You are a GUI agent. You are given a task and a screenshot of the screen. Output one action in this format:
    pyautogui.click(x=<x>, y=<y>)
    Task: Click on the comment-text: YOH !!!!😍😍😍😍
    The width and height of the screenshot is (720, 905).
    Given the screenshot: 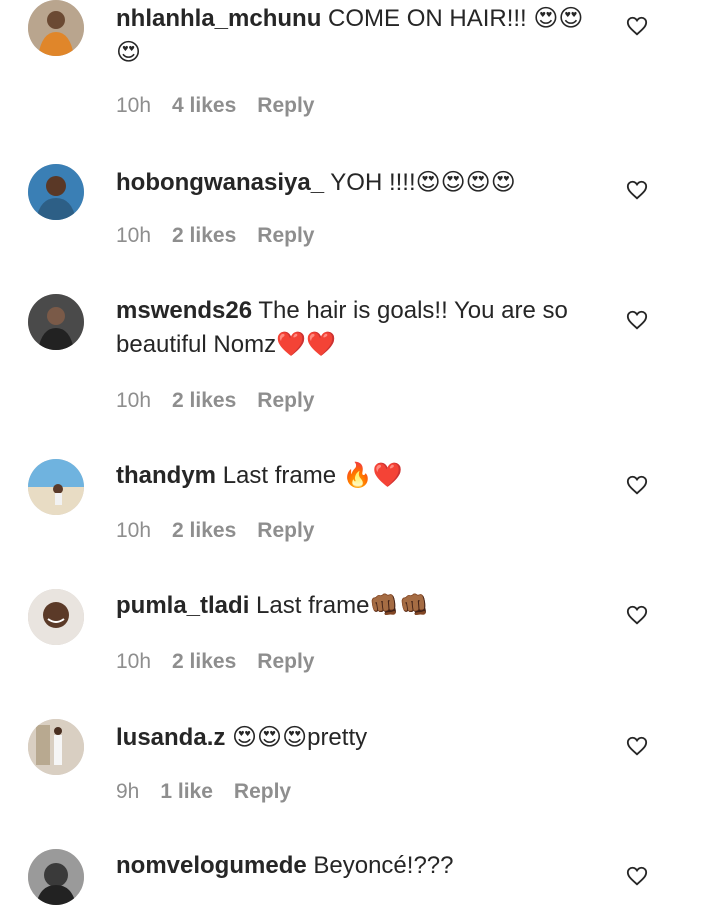 What is the action you would take?
    pyautogui.click(x=423, y=182)
    